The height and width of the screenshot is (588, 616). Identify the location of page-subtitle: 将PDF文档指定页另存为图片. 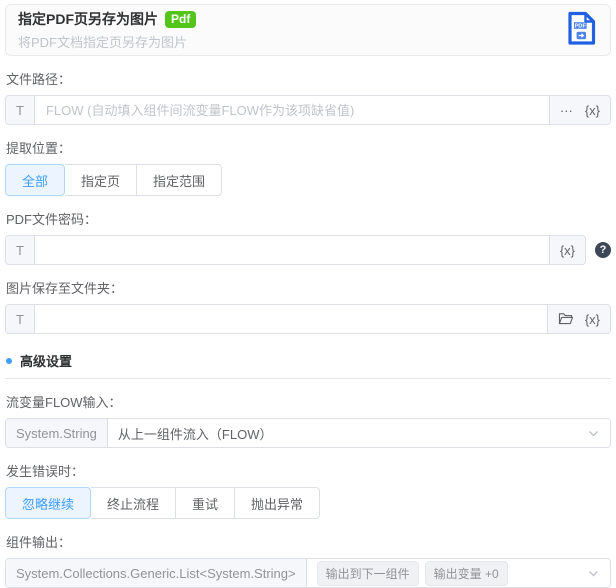
(103, 42).